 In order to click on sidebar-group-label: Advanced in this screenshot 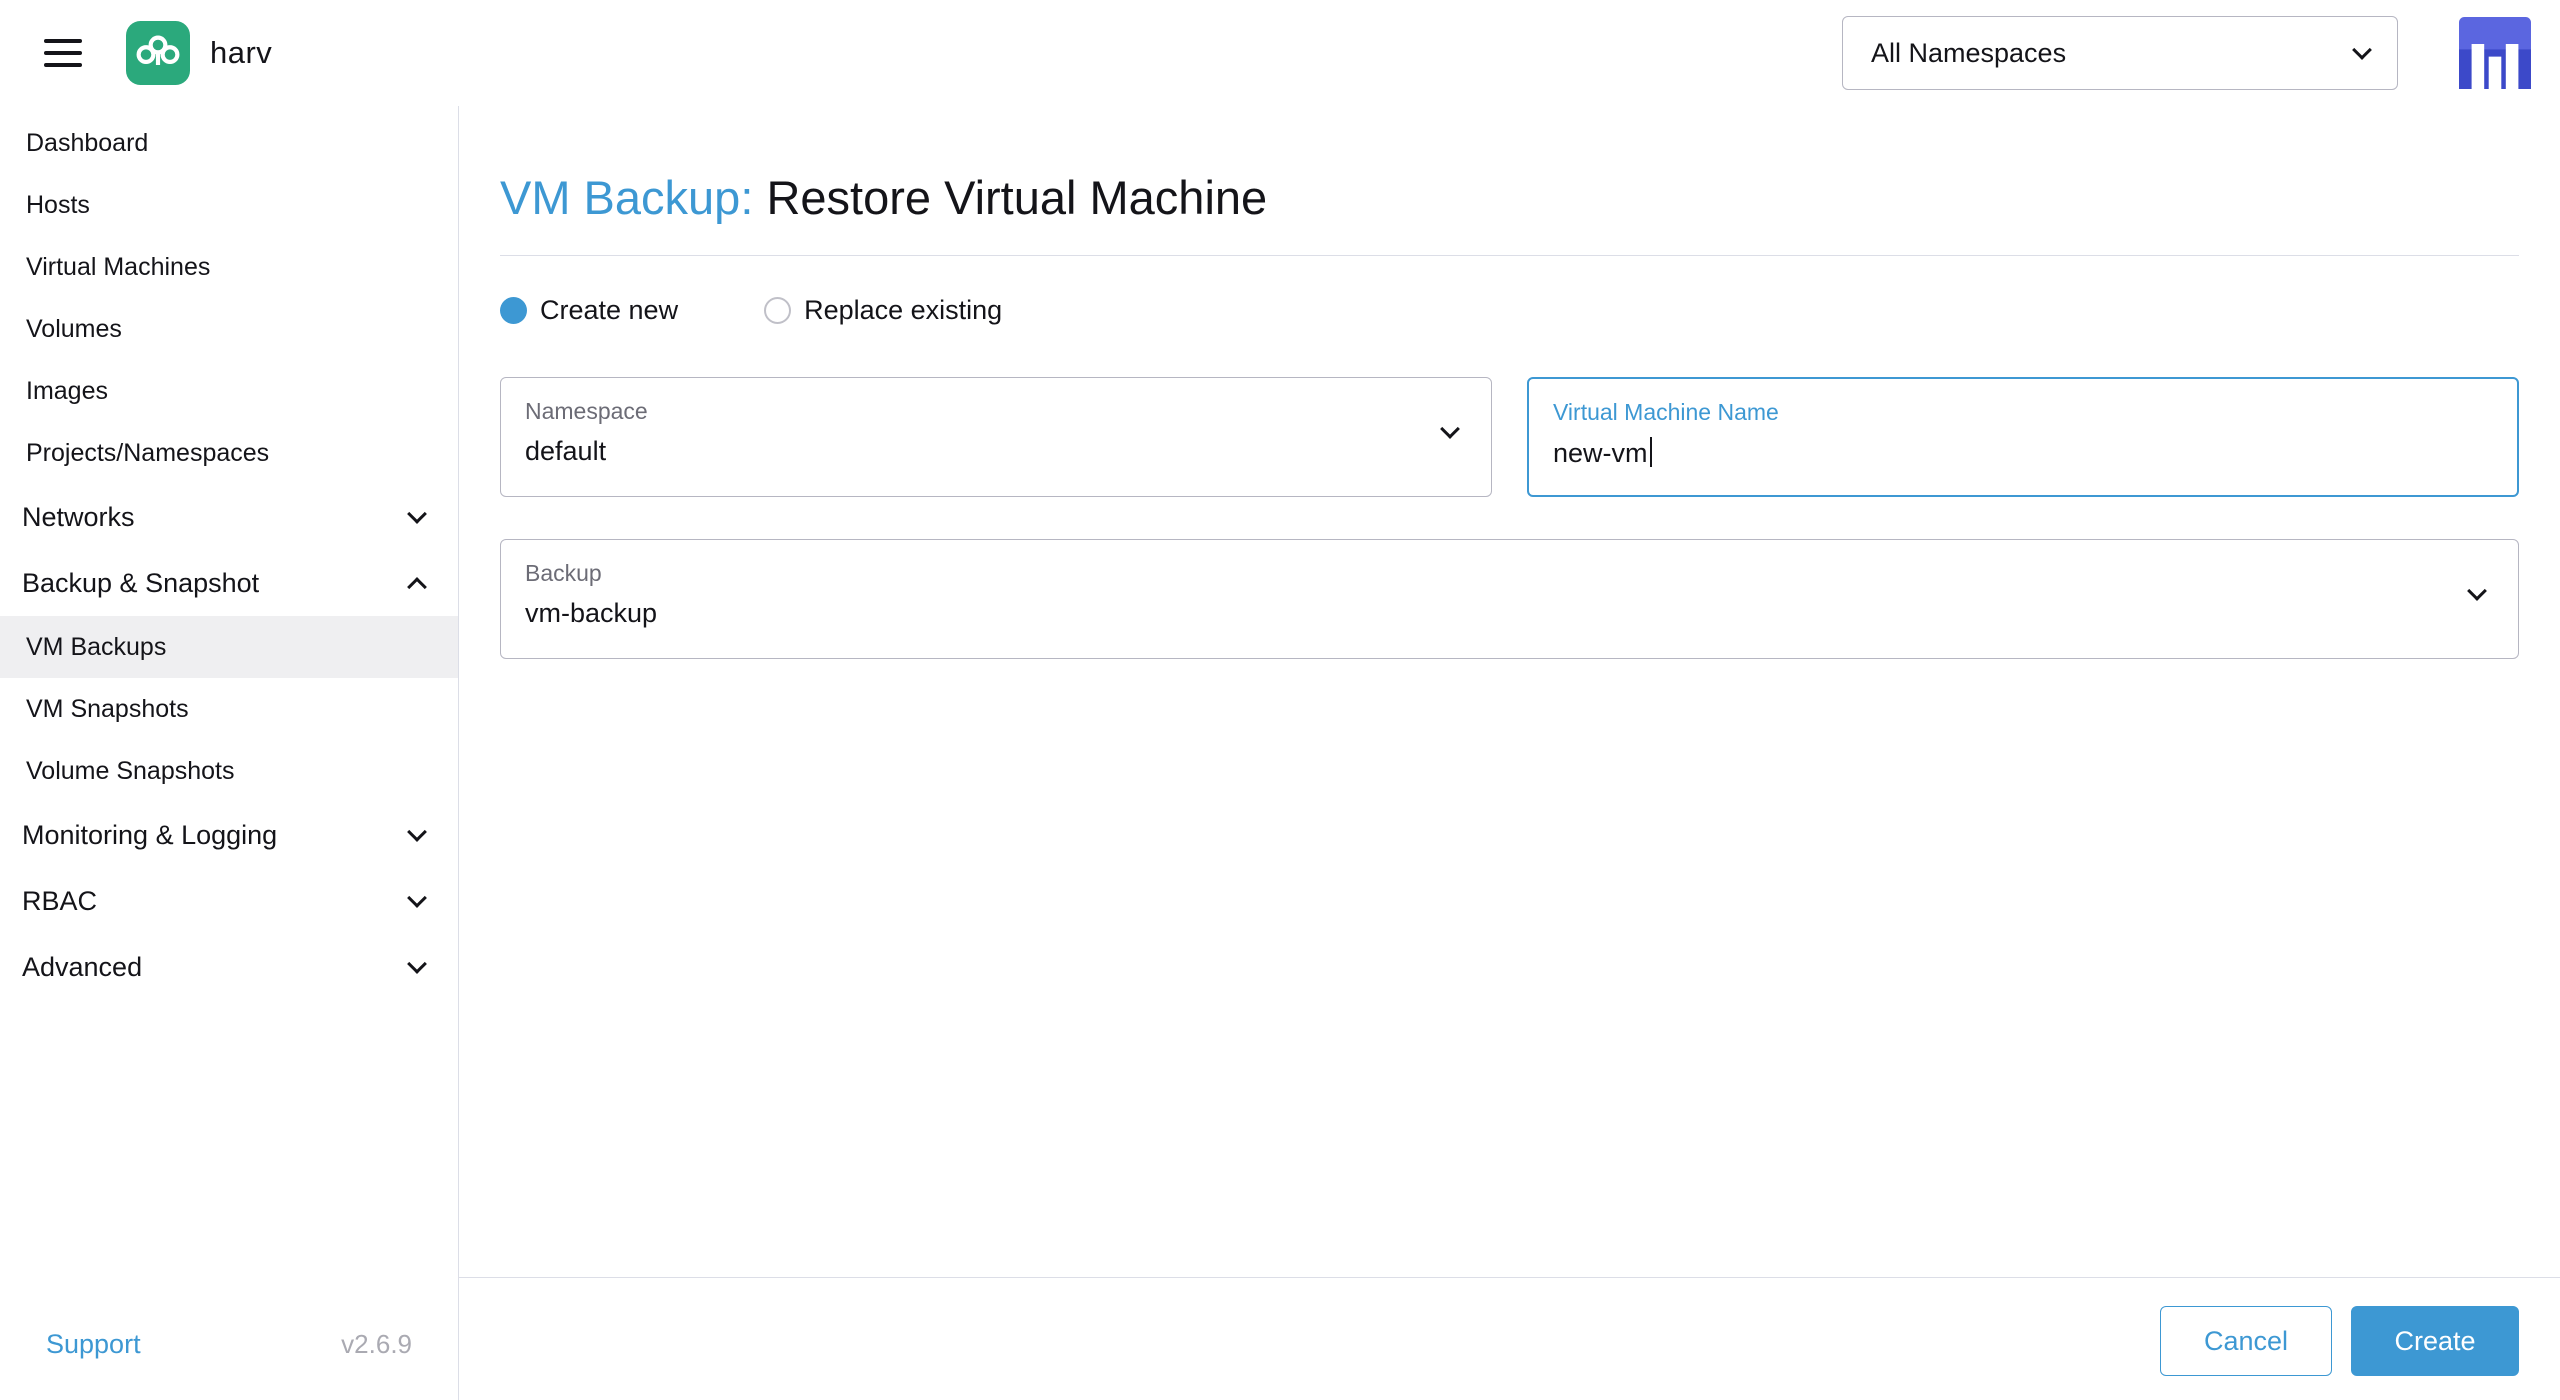, I will do `click(82, 966)`.